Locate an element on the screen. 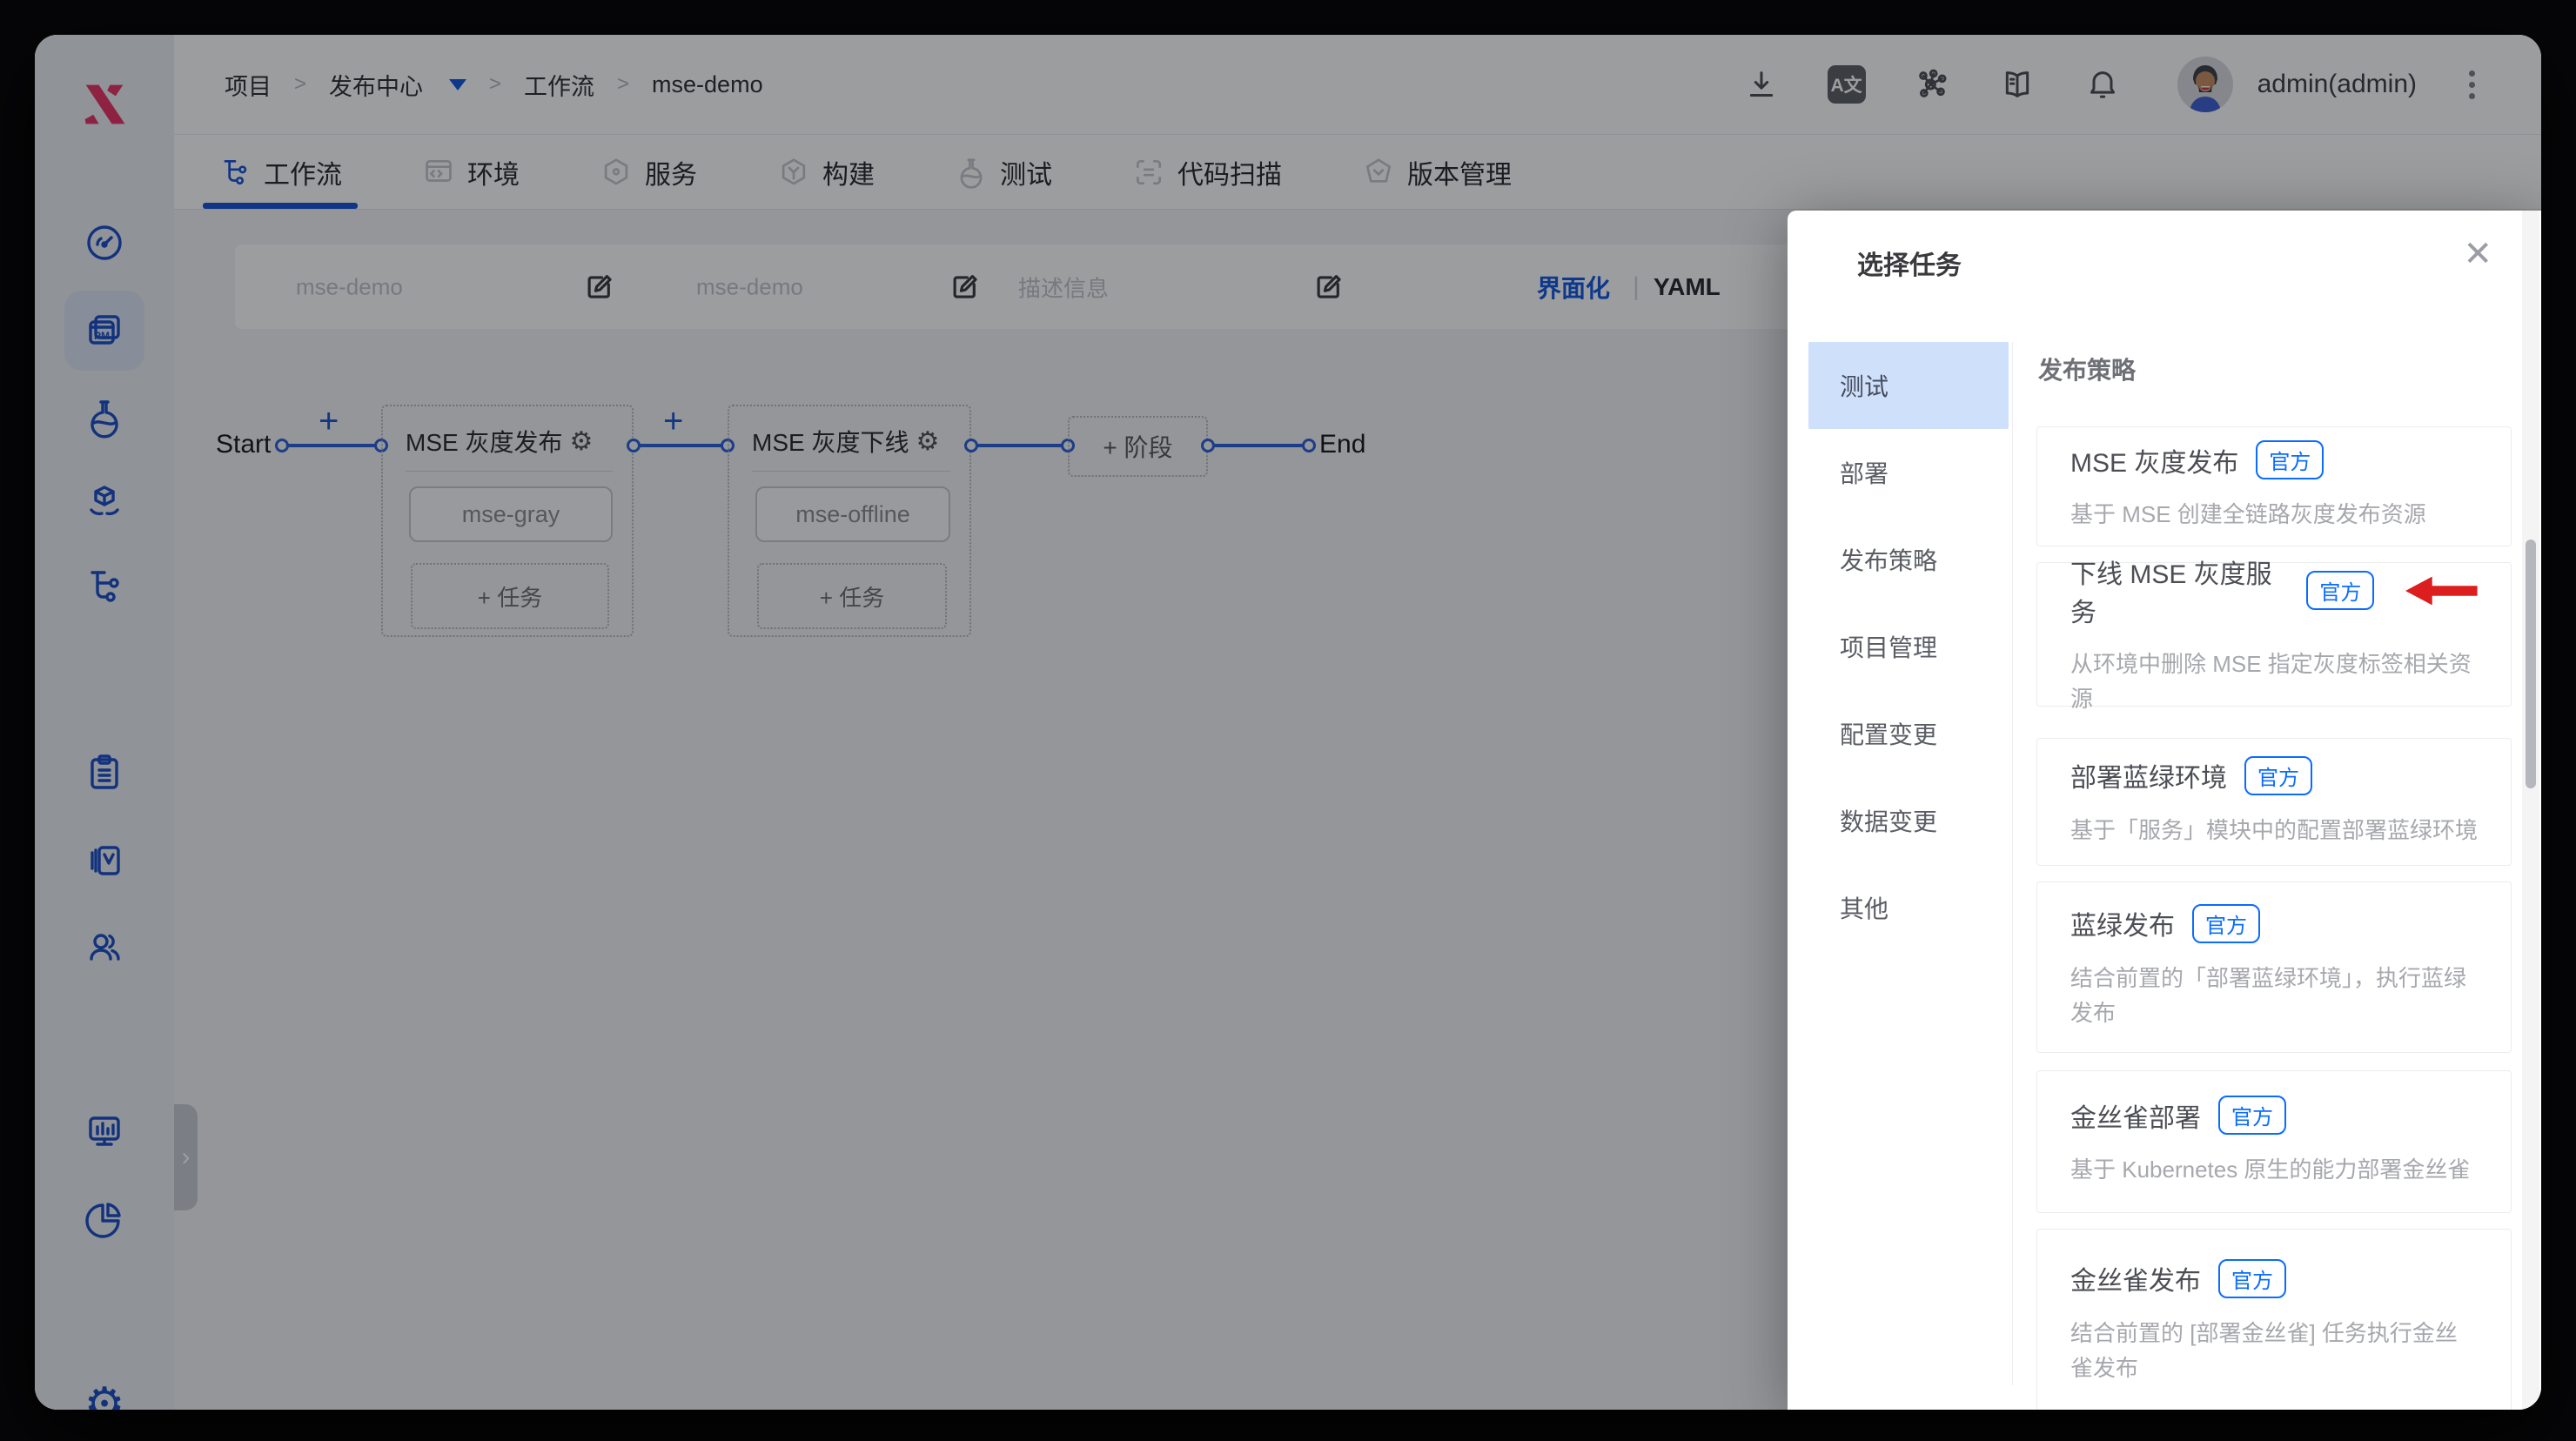  task-card-blue-green-release: 蓝绿发布 官方 结合前置的「部署蓝绿环境」，执行蓝绿发布 is located at coordinates (2274, 967).